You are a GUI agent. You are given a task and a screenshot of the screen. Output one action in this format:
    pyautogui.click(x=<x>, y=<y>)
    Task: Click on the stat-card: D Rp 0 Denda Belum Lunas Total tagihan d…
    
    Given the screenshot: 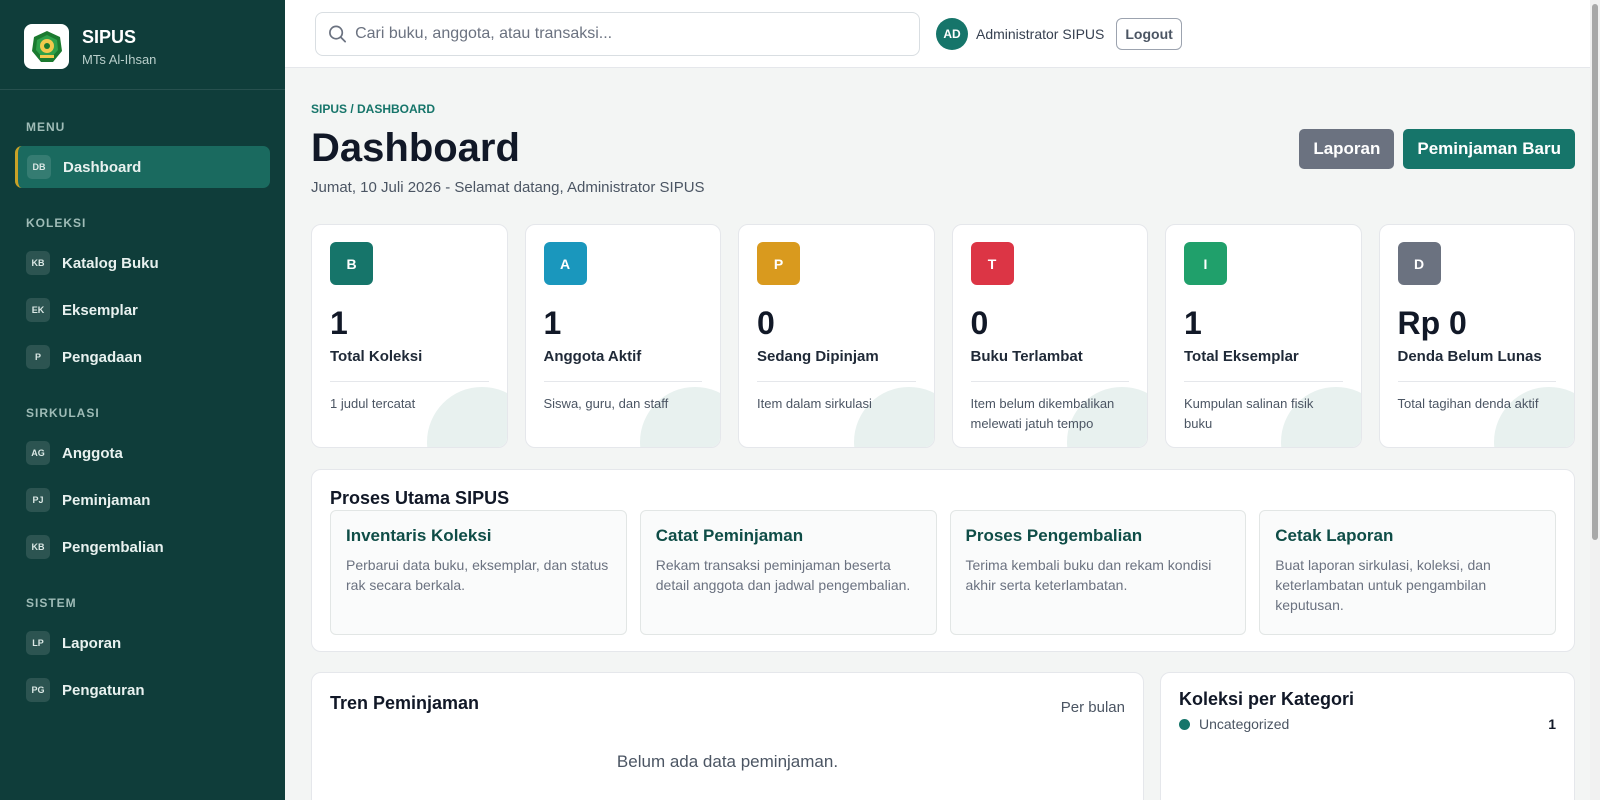 What is the action you would take?
    pyautogui.click(x=1476, y=336)
    